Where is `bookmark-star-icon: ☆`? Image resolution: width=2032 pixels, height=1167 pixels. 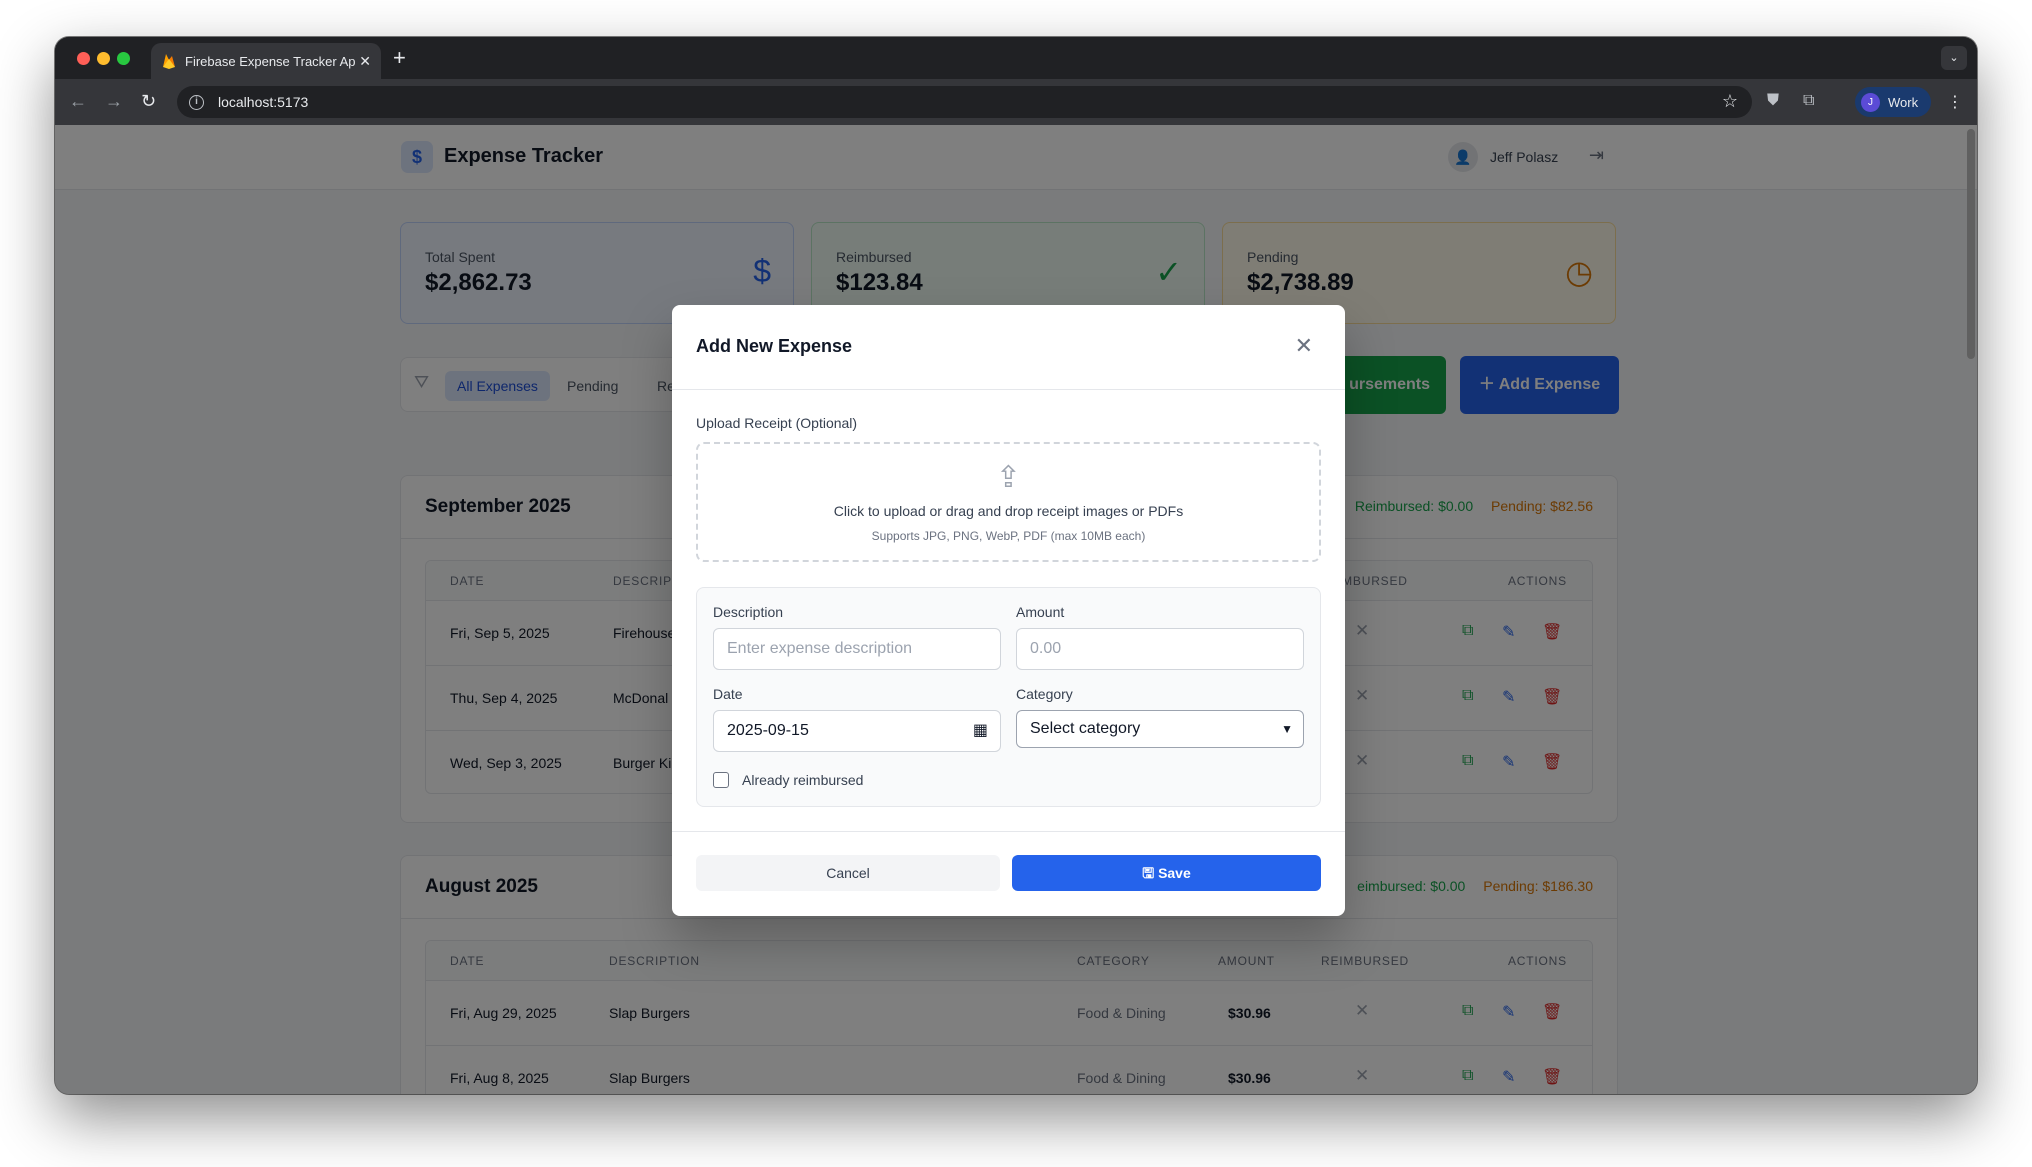 bookmark-star-icon: ☆ is located at coordinates (1730, 101).